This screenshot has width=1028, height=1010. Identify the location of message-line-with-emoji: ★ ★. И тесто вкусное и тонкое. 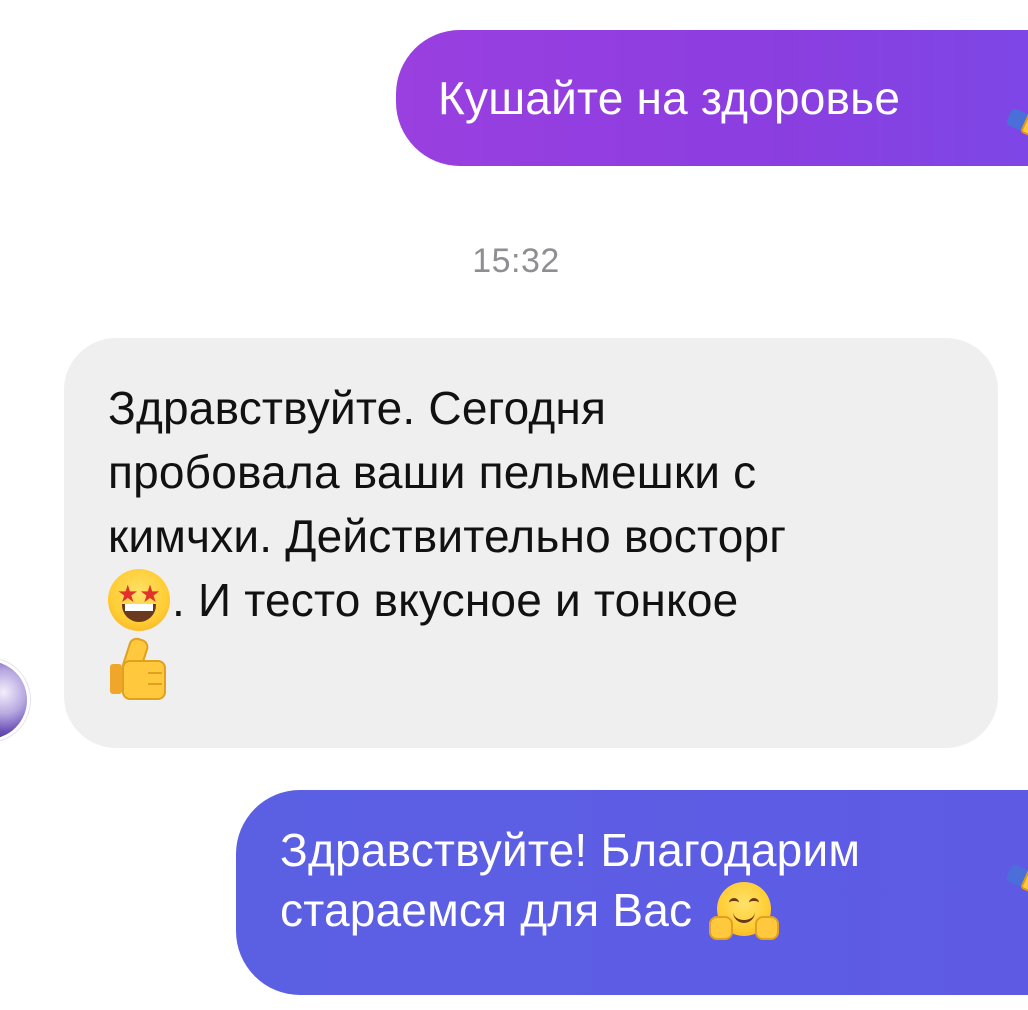
(553, 601).